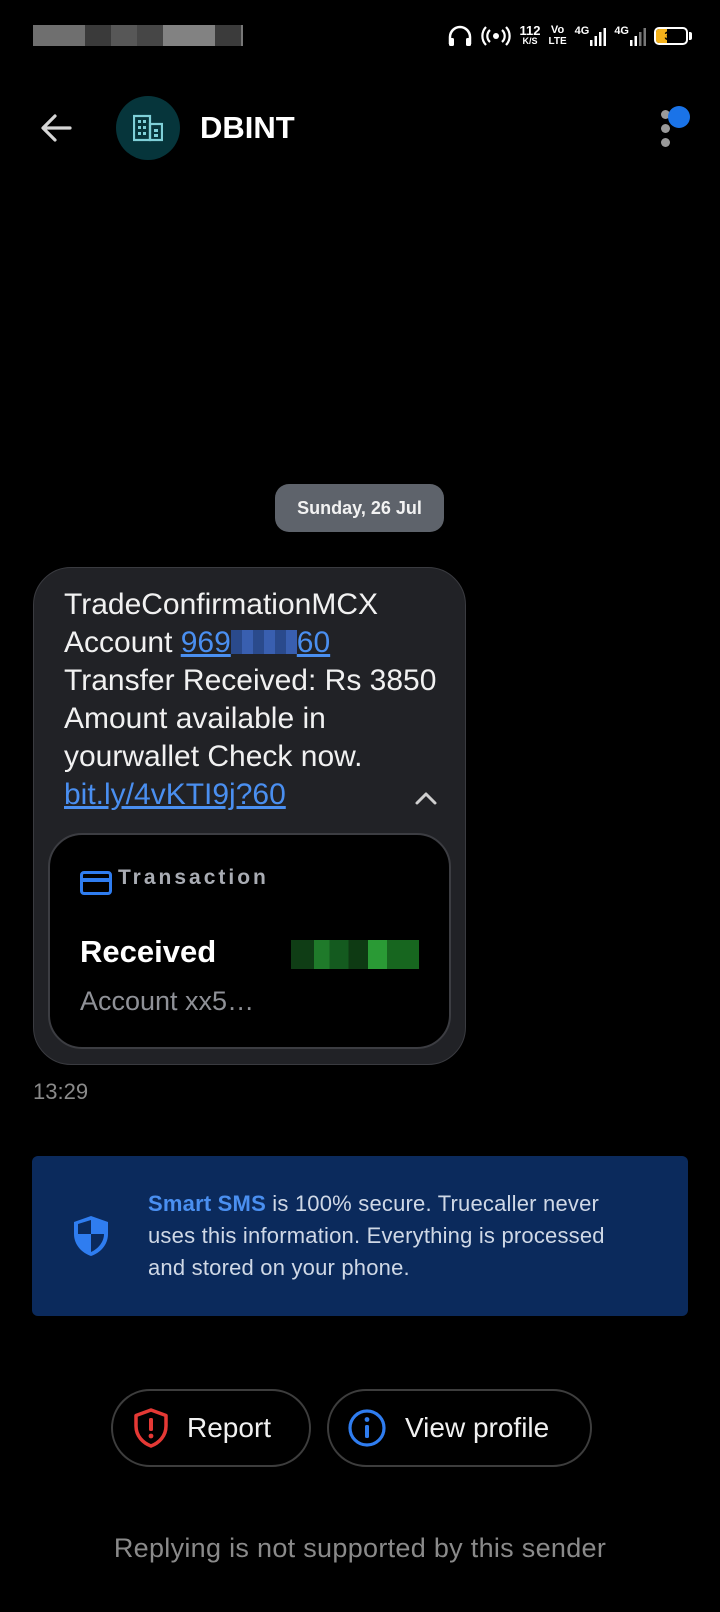 This screenshot has width=720, height=1612. Describe the element at coordinates (569, 36) in the screenshot. I see `status-icons: 112 K/S Vo LTE 4G 4G 36` at that location.